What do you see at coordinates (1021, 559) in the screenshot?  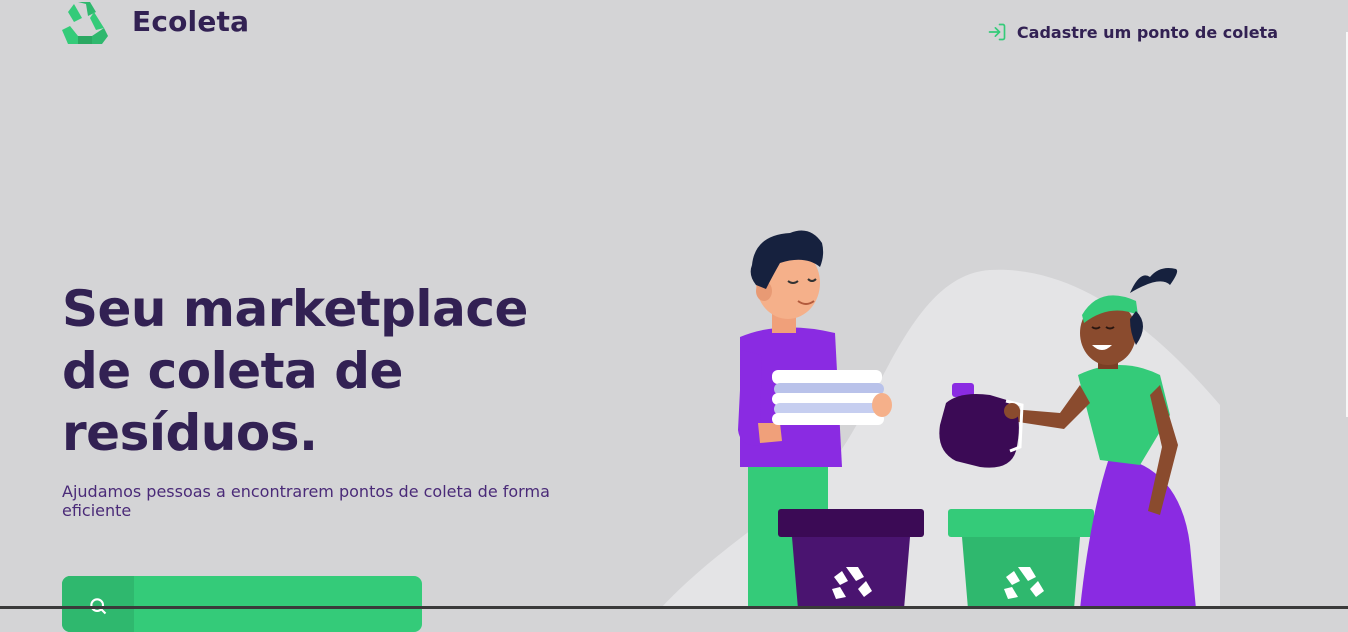 I see `green-recycle-bin` at bounding box center [1021, 559].